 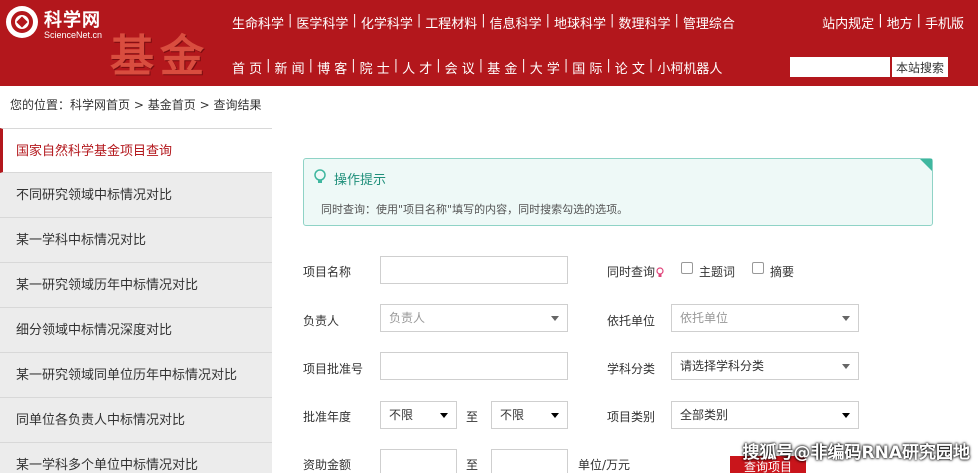 What do you see at coordinates (387, 22) in the screenshot?
I see `nav-chemistry: 化学科学` at bounding box center [387, 22].